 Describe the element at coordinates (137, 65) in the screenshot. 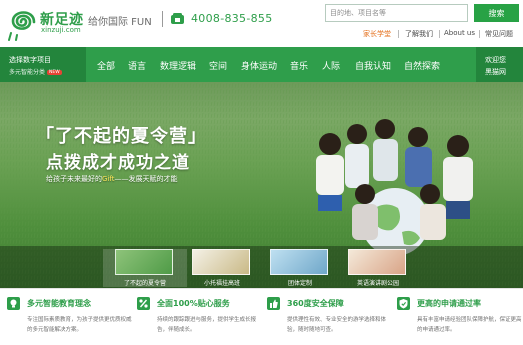

I see `nav-item-language: 语言` at that location.